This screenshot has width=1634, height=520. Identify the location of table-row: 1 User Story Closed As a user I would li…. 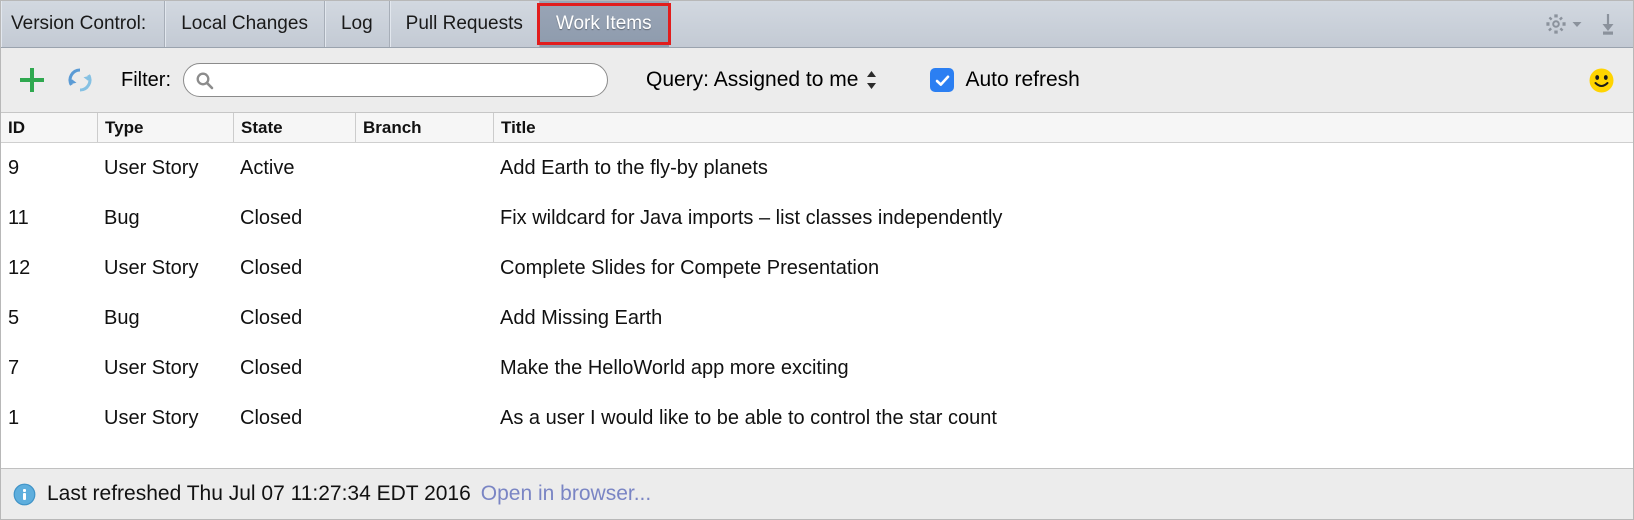
(817, 418).